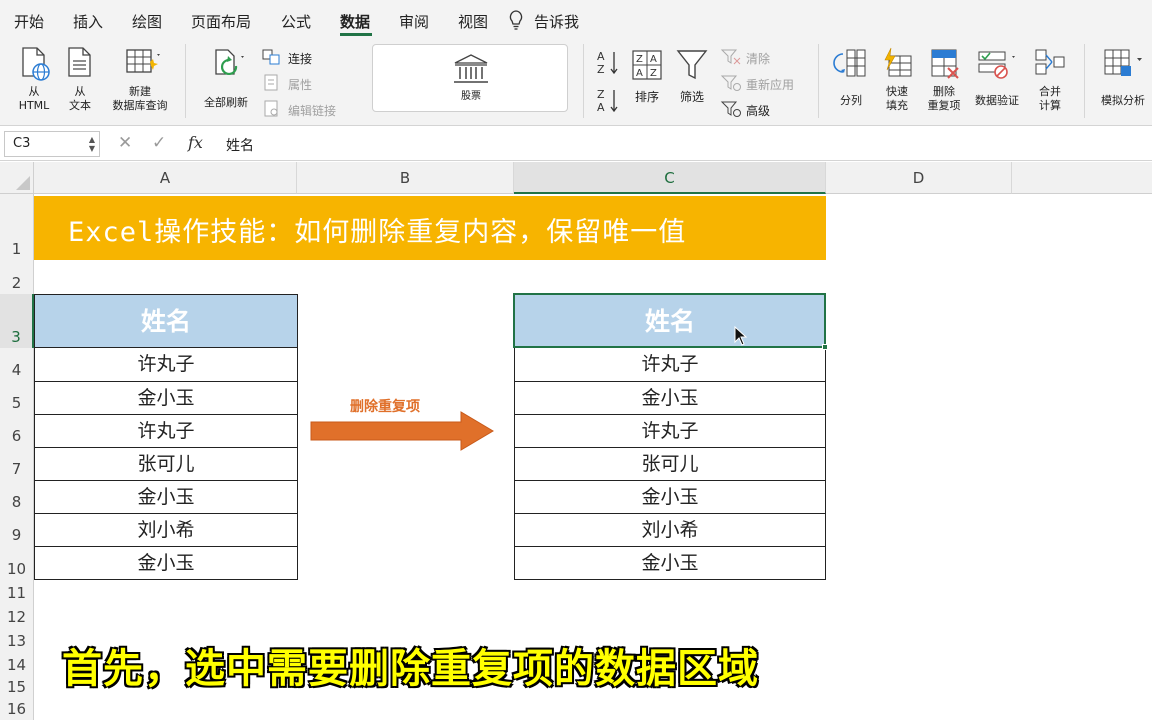 Image resolution: width=1152 pixels, height=720 pixels. What do you see at coordinates (302, 58) in the screenshot?
I see `connections-button: 连接` at bounding box center [302, 58].